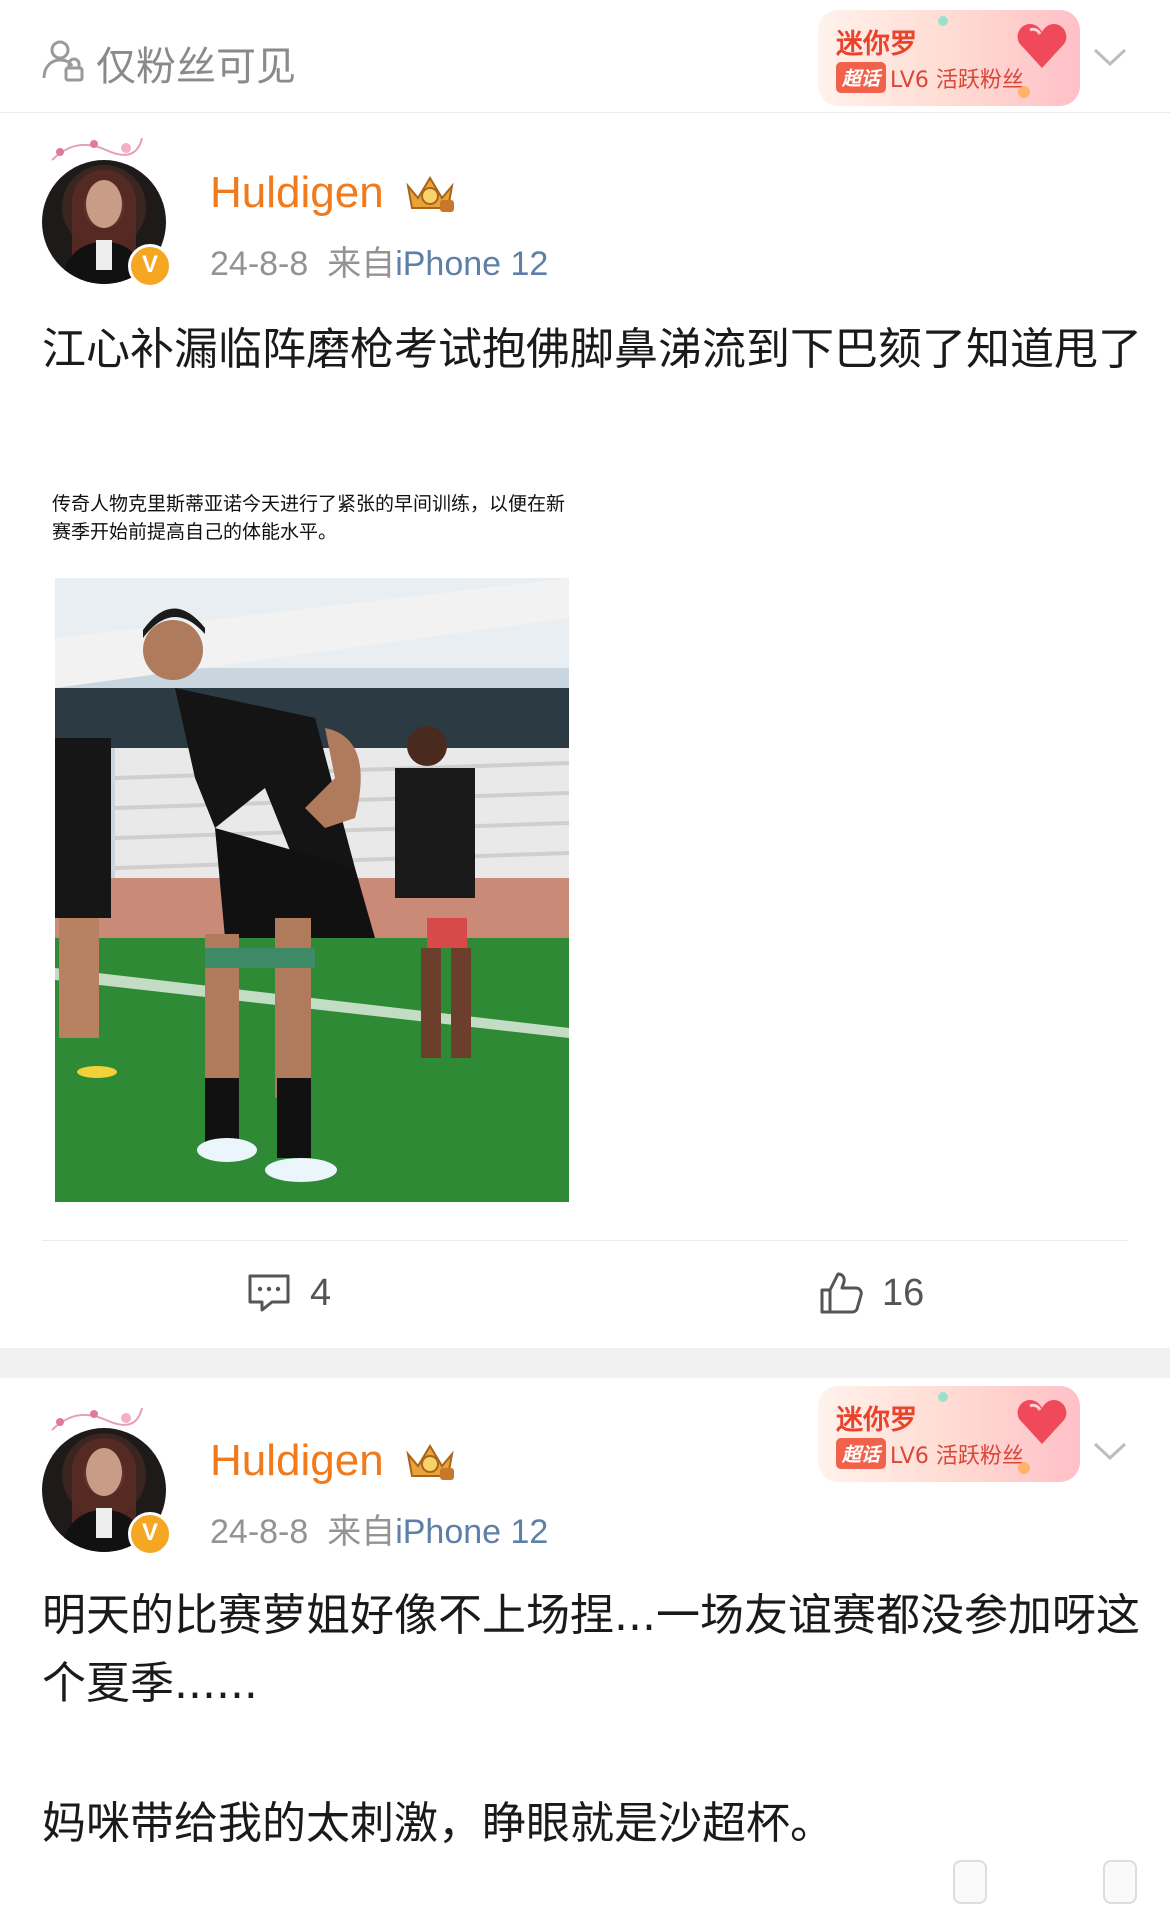 This screenshot has width=1170, height=1906. Describe the element at coordinates (312, 890) in the screenshot. I see `post-image` at that location.